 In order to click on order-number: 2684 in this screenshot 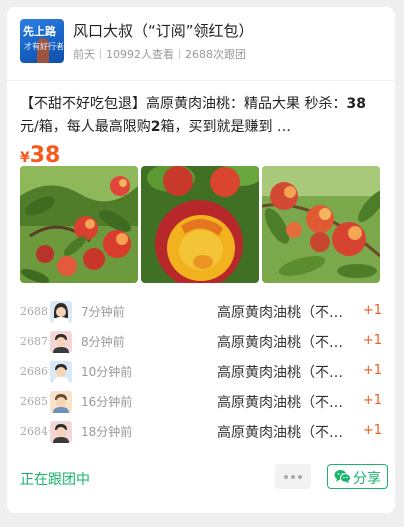, I will do `click(34, 431)`.